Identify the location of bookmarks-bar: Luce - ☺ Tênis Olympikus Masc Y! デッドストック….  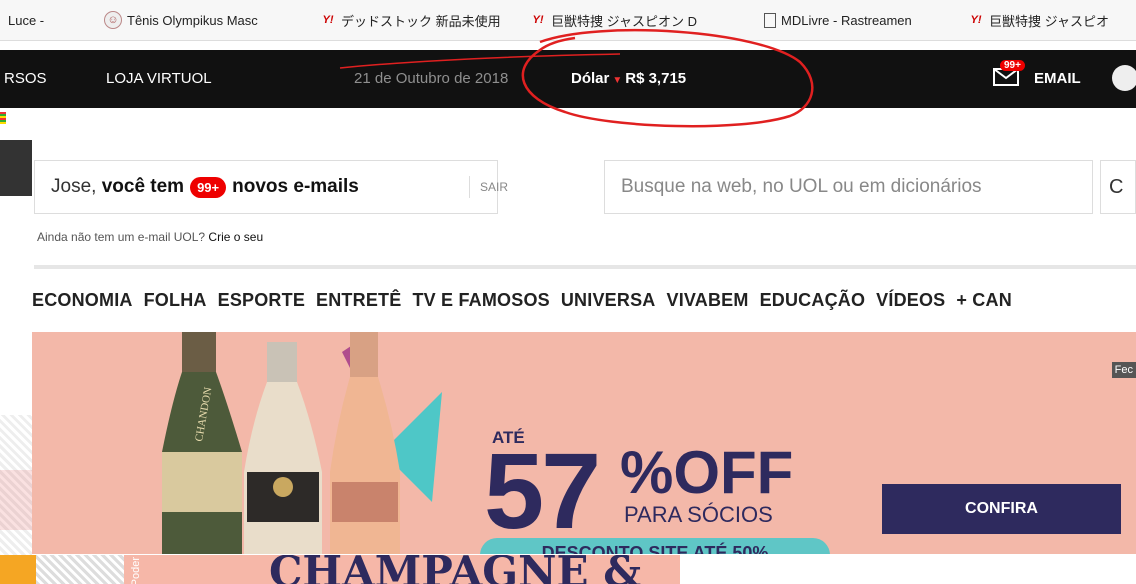
(568, 20).